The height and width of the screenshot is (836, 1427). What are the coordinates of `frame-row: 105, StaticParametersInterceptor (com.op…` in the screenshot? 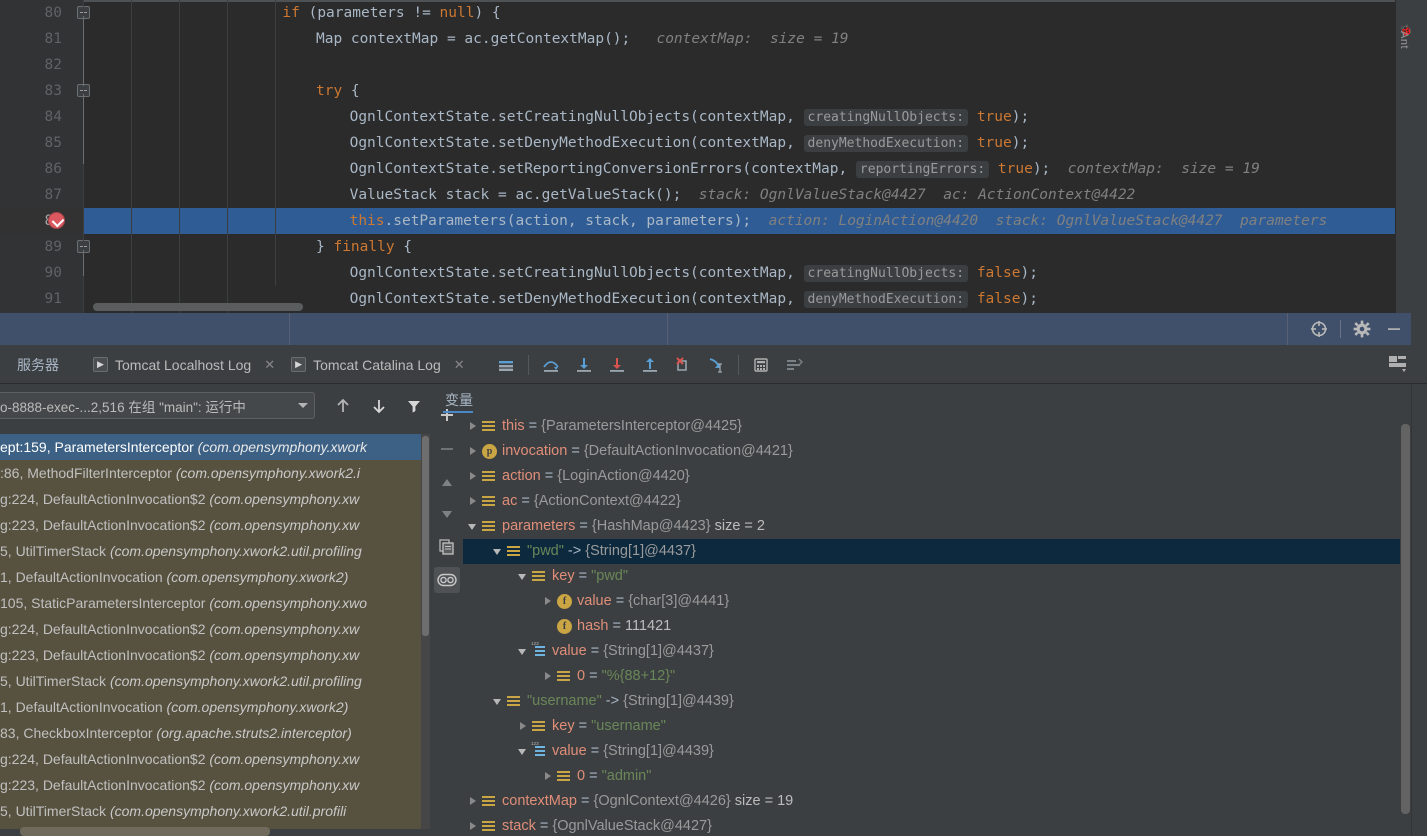 It's located at (215, 603).